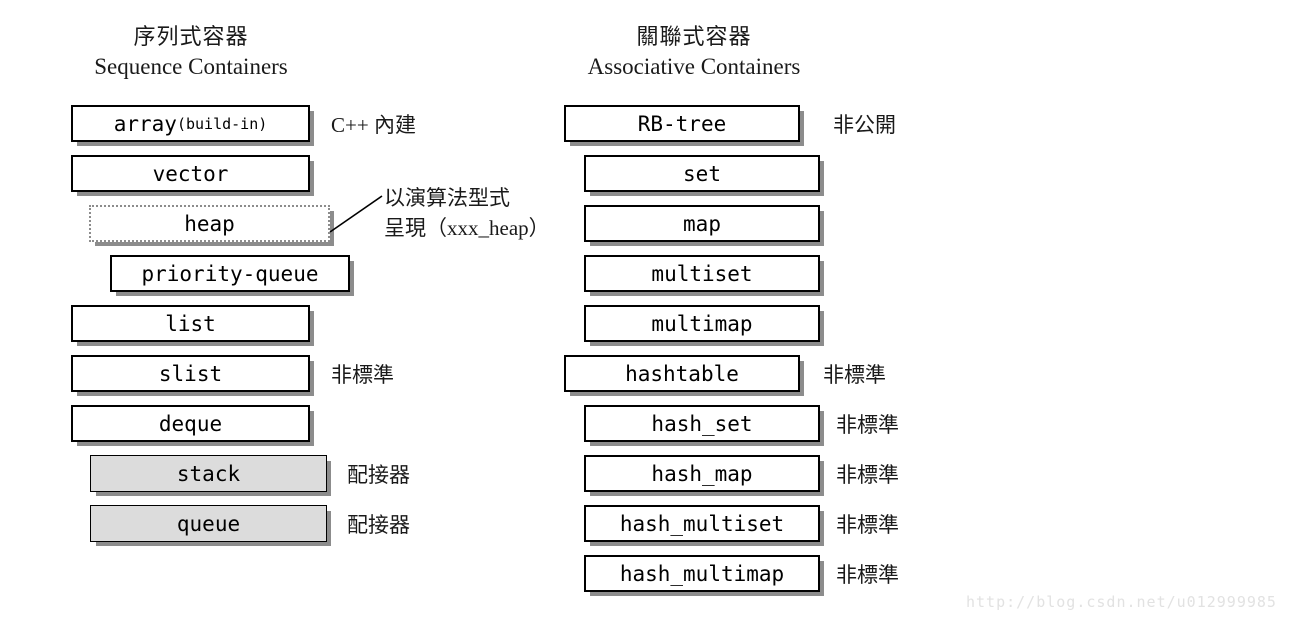  What do you see at coordinates (694, 36) in the screenshot?
I see `associative-heading-cjk: 關聯式容器` at bounding box center [694, 36].